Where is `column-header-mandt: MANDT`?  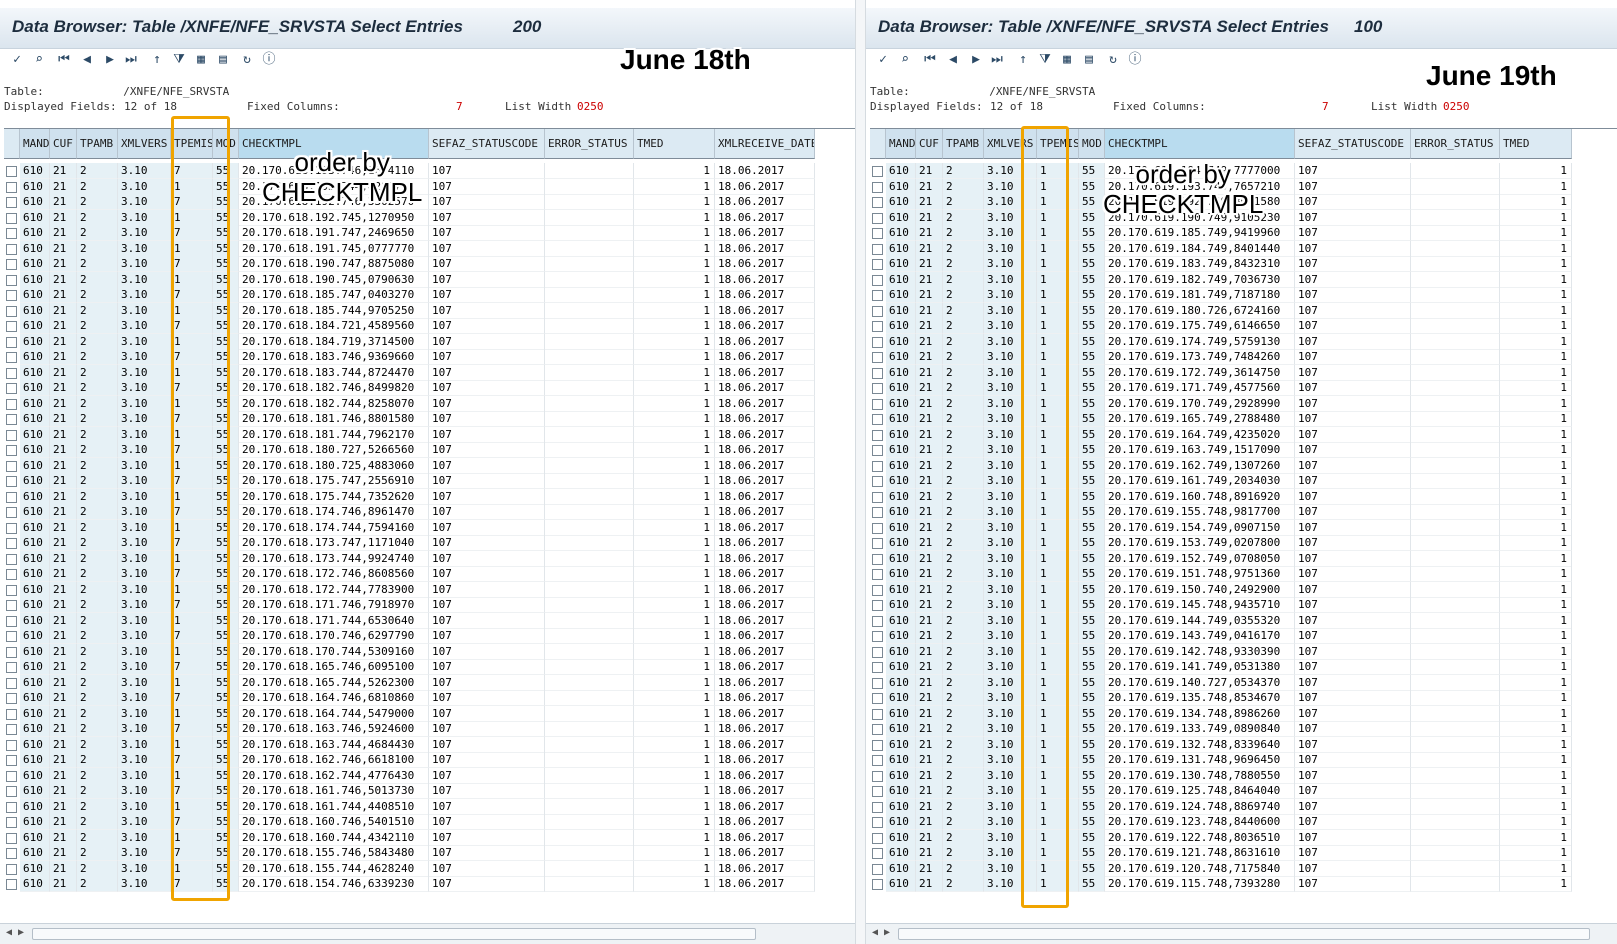 column-header-mandt: MANDT is located at coordinates (35, 144).